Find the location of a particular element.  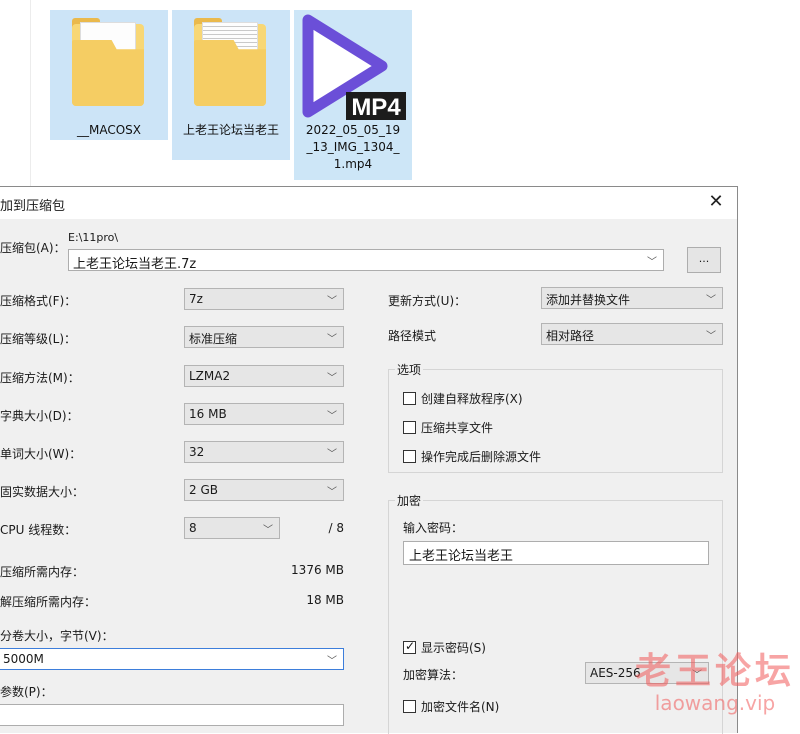

pathmode-value: 相对路径 is located at coordinates (570, 336).